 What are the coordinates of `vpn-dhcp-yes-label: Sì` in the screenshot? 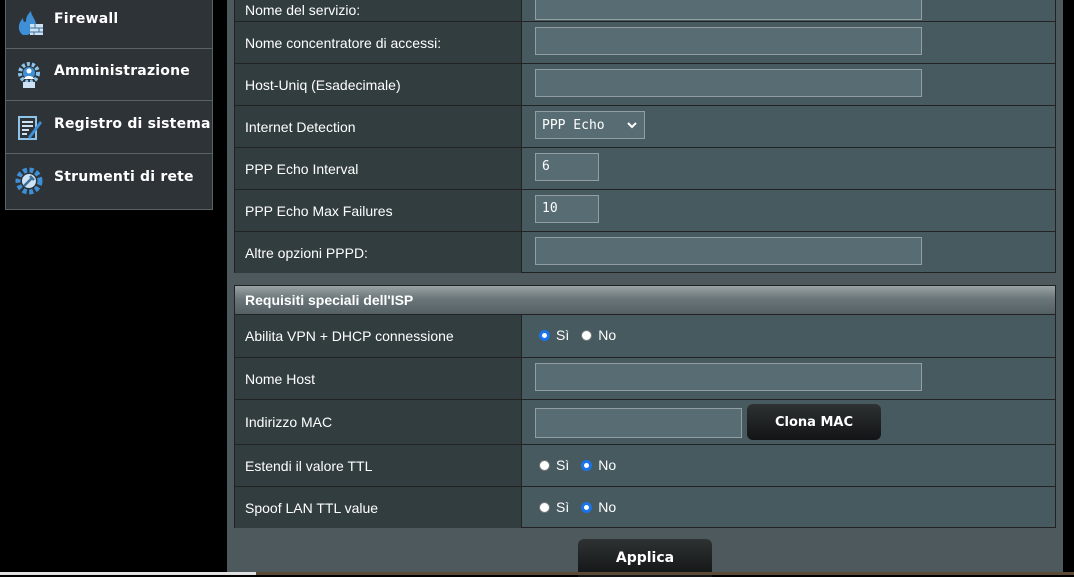 It's located at (563, 335).